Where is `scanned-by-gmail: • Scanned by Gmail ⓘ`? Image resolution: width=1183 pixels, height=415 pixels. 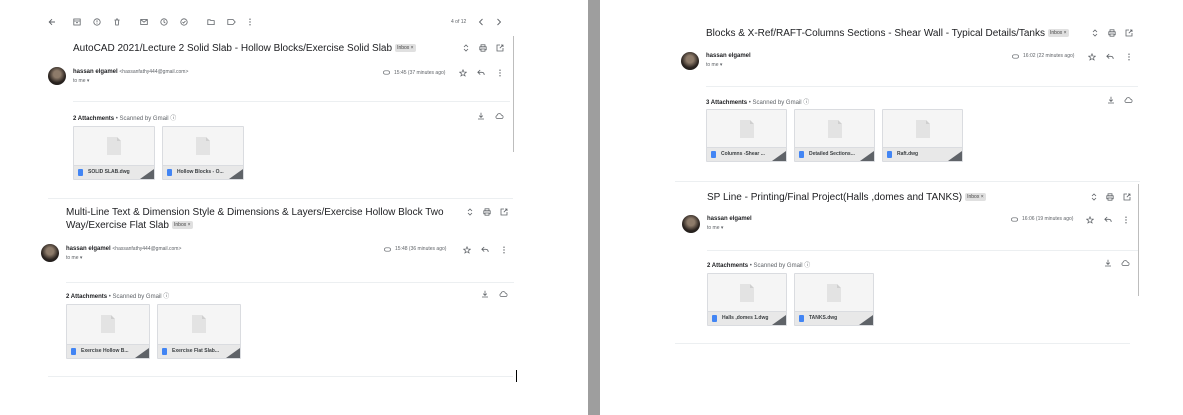
scanned-by-gmail: • Scanned by Gmail ⓘ is located at coordinates (145, 119).